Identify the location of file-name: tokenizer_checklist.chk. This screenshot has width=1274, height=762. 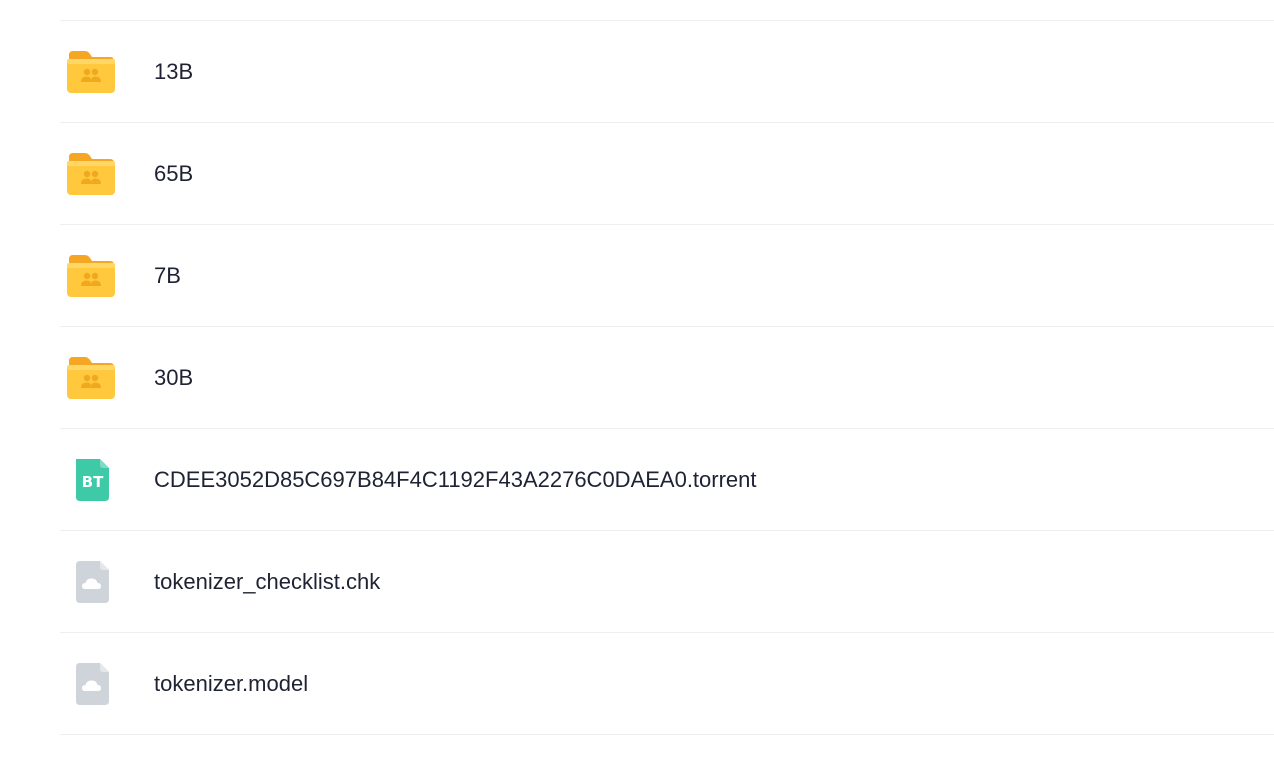
(267, 581).